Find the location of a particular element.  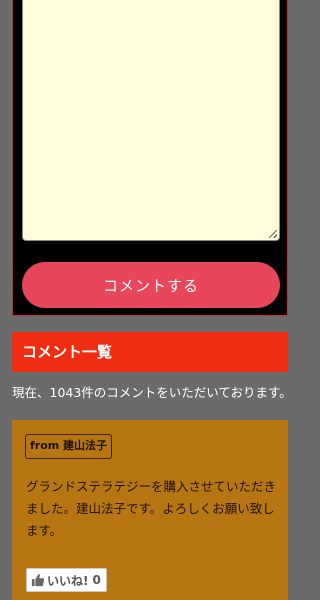

thumbs-up-icon is located at coordinates (38, 580).